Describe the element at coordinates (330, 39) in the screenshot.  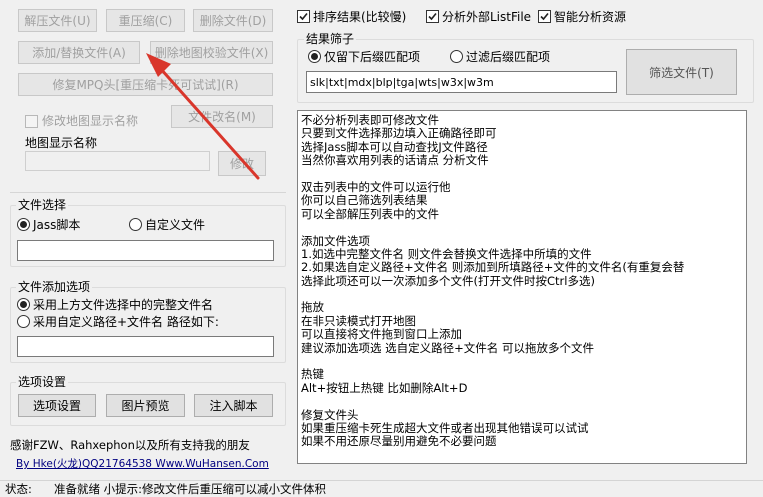
I see `filter-title: 结果筛子` at that location.